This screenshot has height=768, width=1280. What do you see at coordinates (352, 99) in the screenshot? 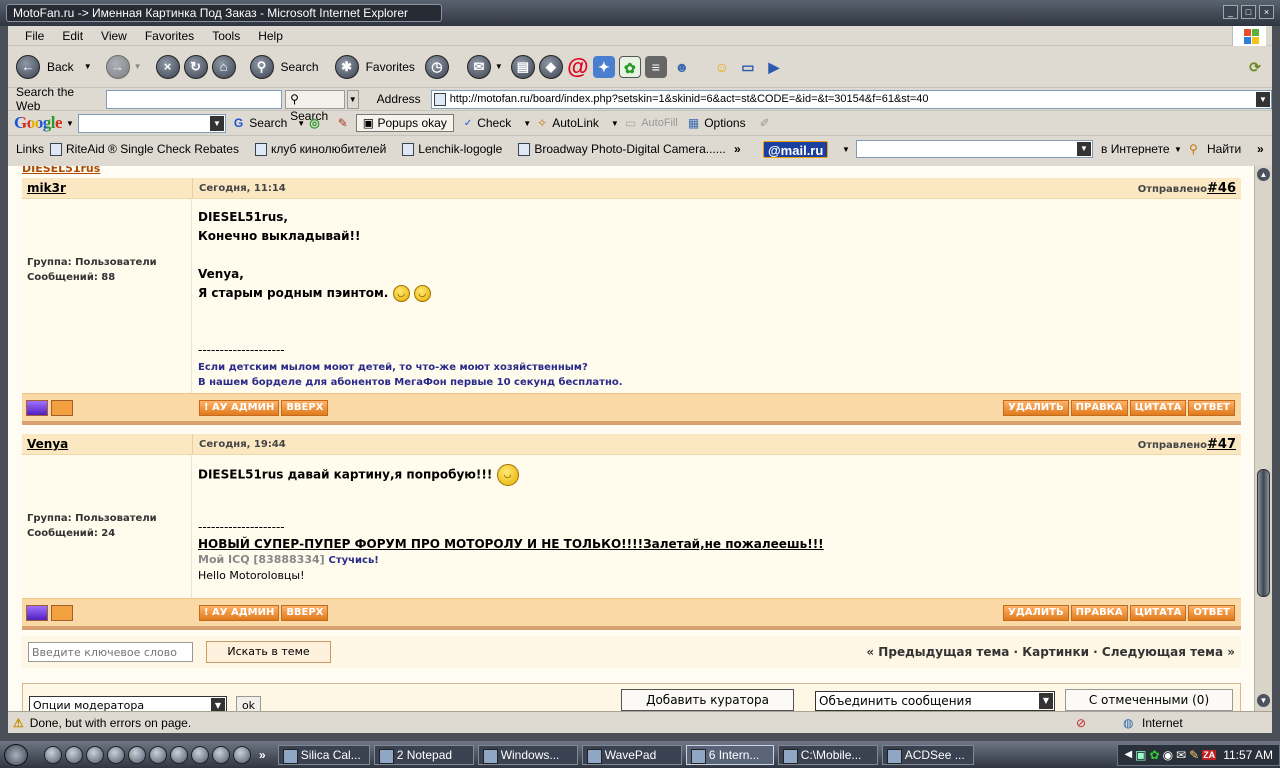
I see `search-web-dropdown-icon: ▼` at bounding box center [352, 99].